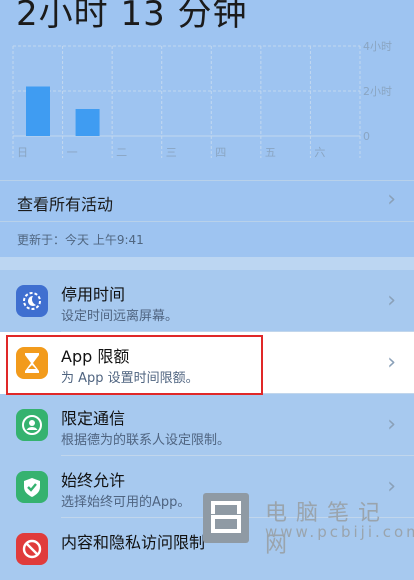 This screenshot has height=580, width=414. What do you see at coordinates (80, 240) in the screenshot?
I see `updated-timestamp: 更新于：今天 上午9:41` at bounding box center [80, 240].